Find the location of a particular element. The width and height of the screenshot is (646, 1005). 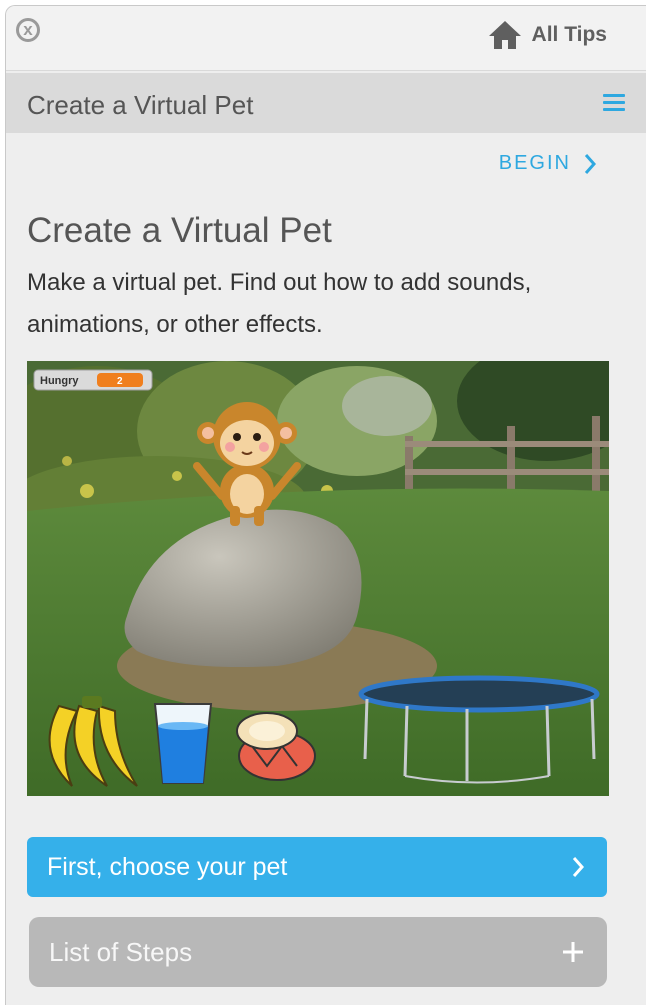

first-step-button: First, choose your pet is located at coordinates (317, 867).